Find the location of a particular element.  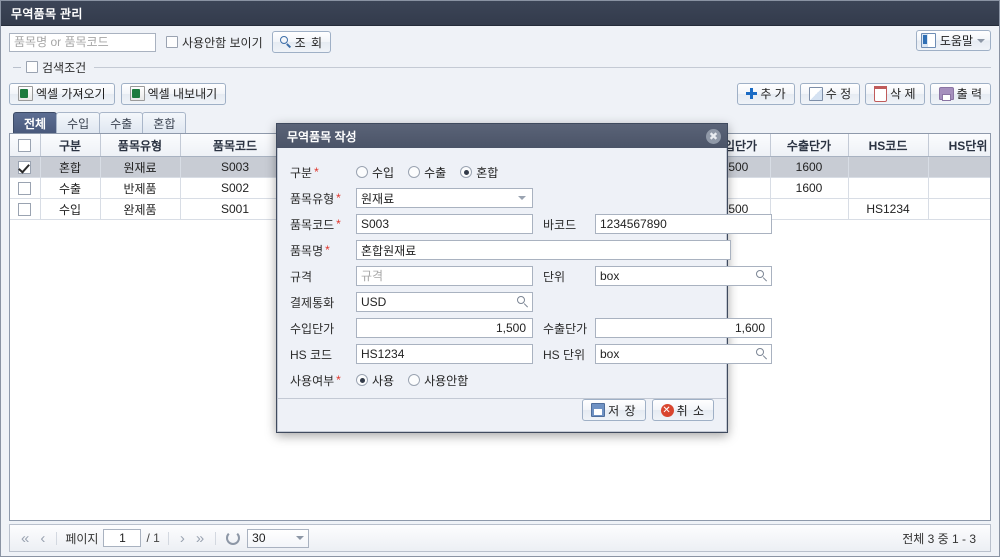

tab-label: 수입 is located at coordinates (78, 123).